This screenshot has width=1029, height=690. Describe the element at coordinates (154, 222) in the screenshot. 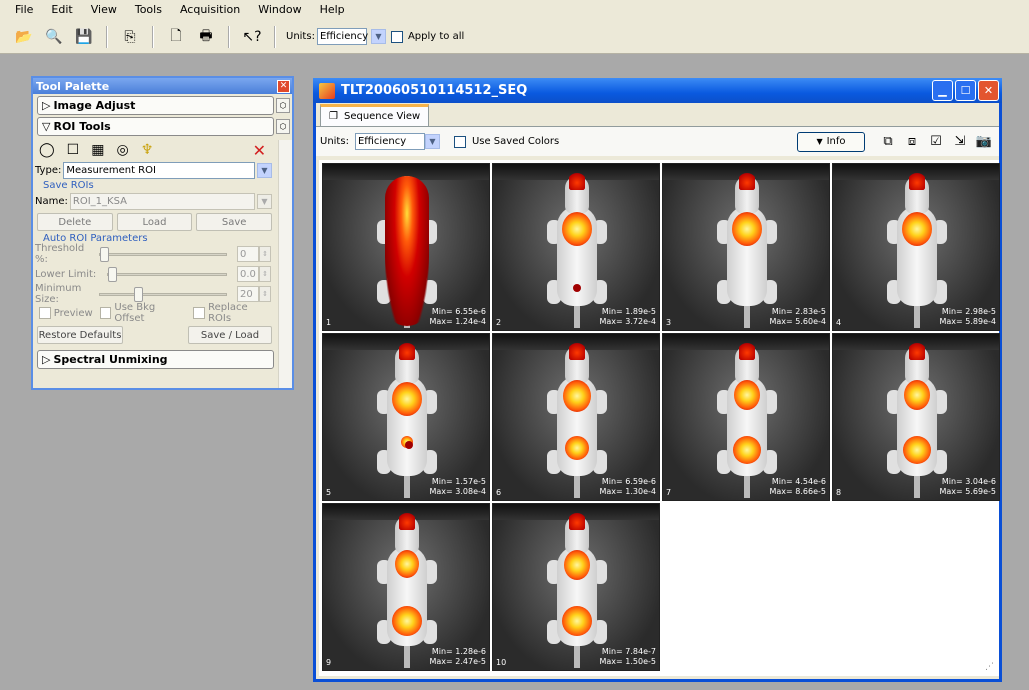

I see `load-button: Load` at that location.